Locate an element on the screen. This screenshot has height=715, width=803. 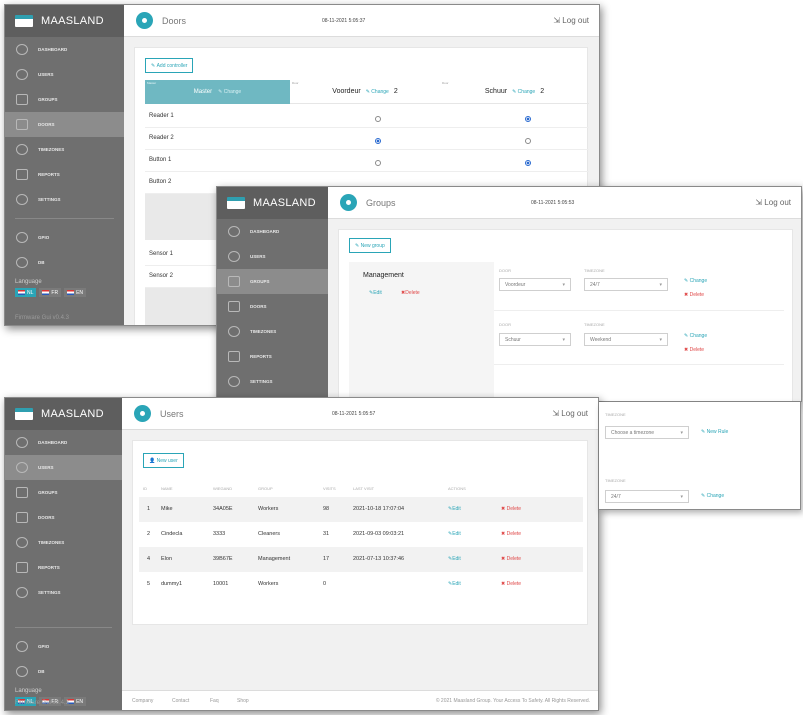
table-row: Button 1 is located at coordinates (367, 161).